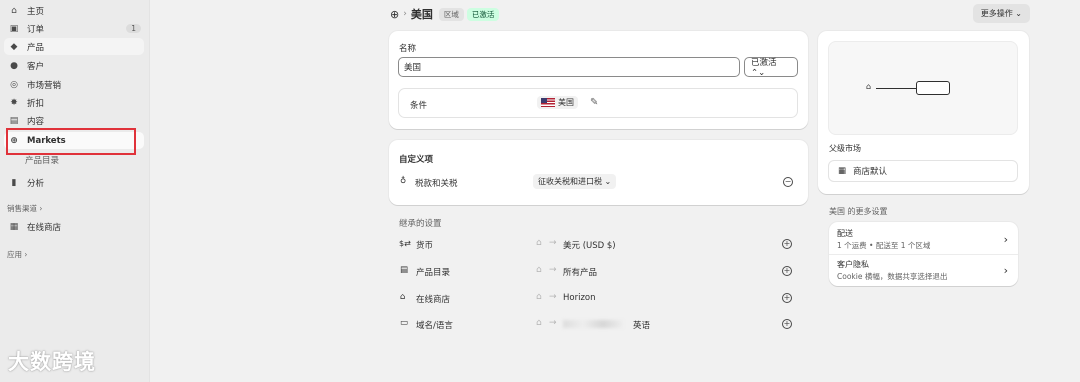  What do you see at coordinates (433, 273) in the screenshot?
I see `inherited-row-label: 产品目录` at bounding box center [433, 273].